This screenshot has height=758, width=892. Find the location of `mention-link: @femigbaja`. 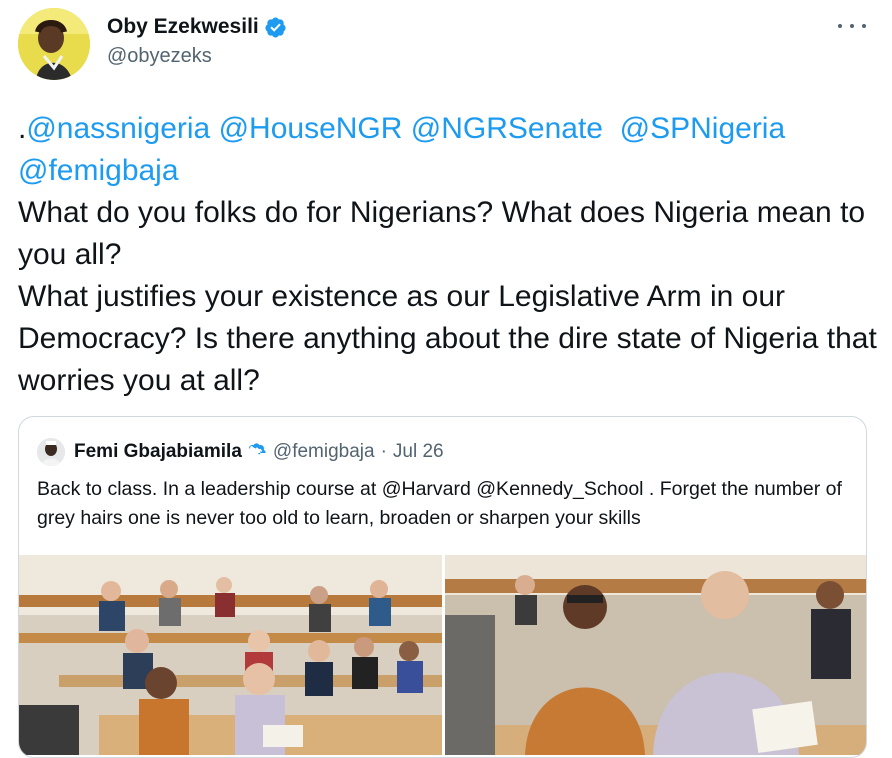

mention-link: @femigbaja is located at coordinates (98, 170).